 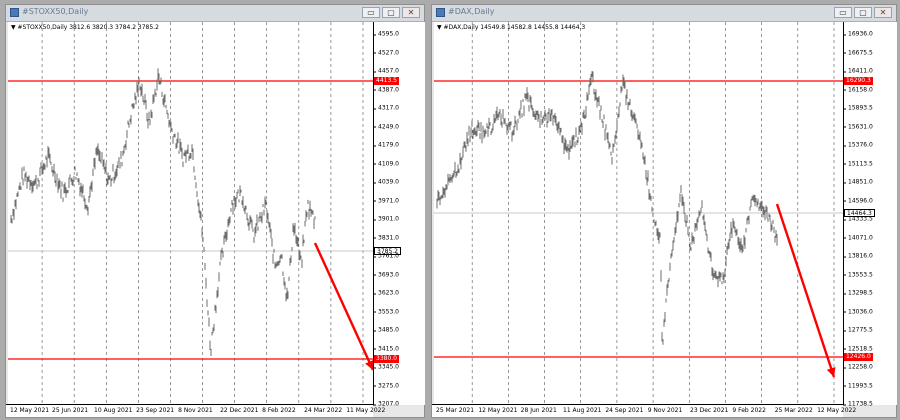 What do you see at coordinates (386, 237) in the screenshot?
I see `price-tick-label: 3831.0` at bounding box center [386, 237].